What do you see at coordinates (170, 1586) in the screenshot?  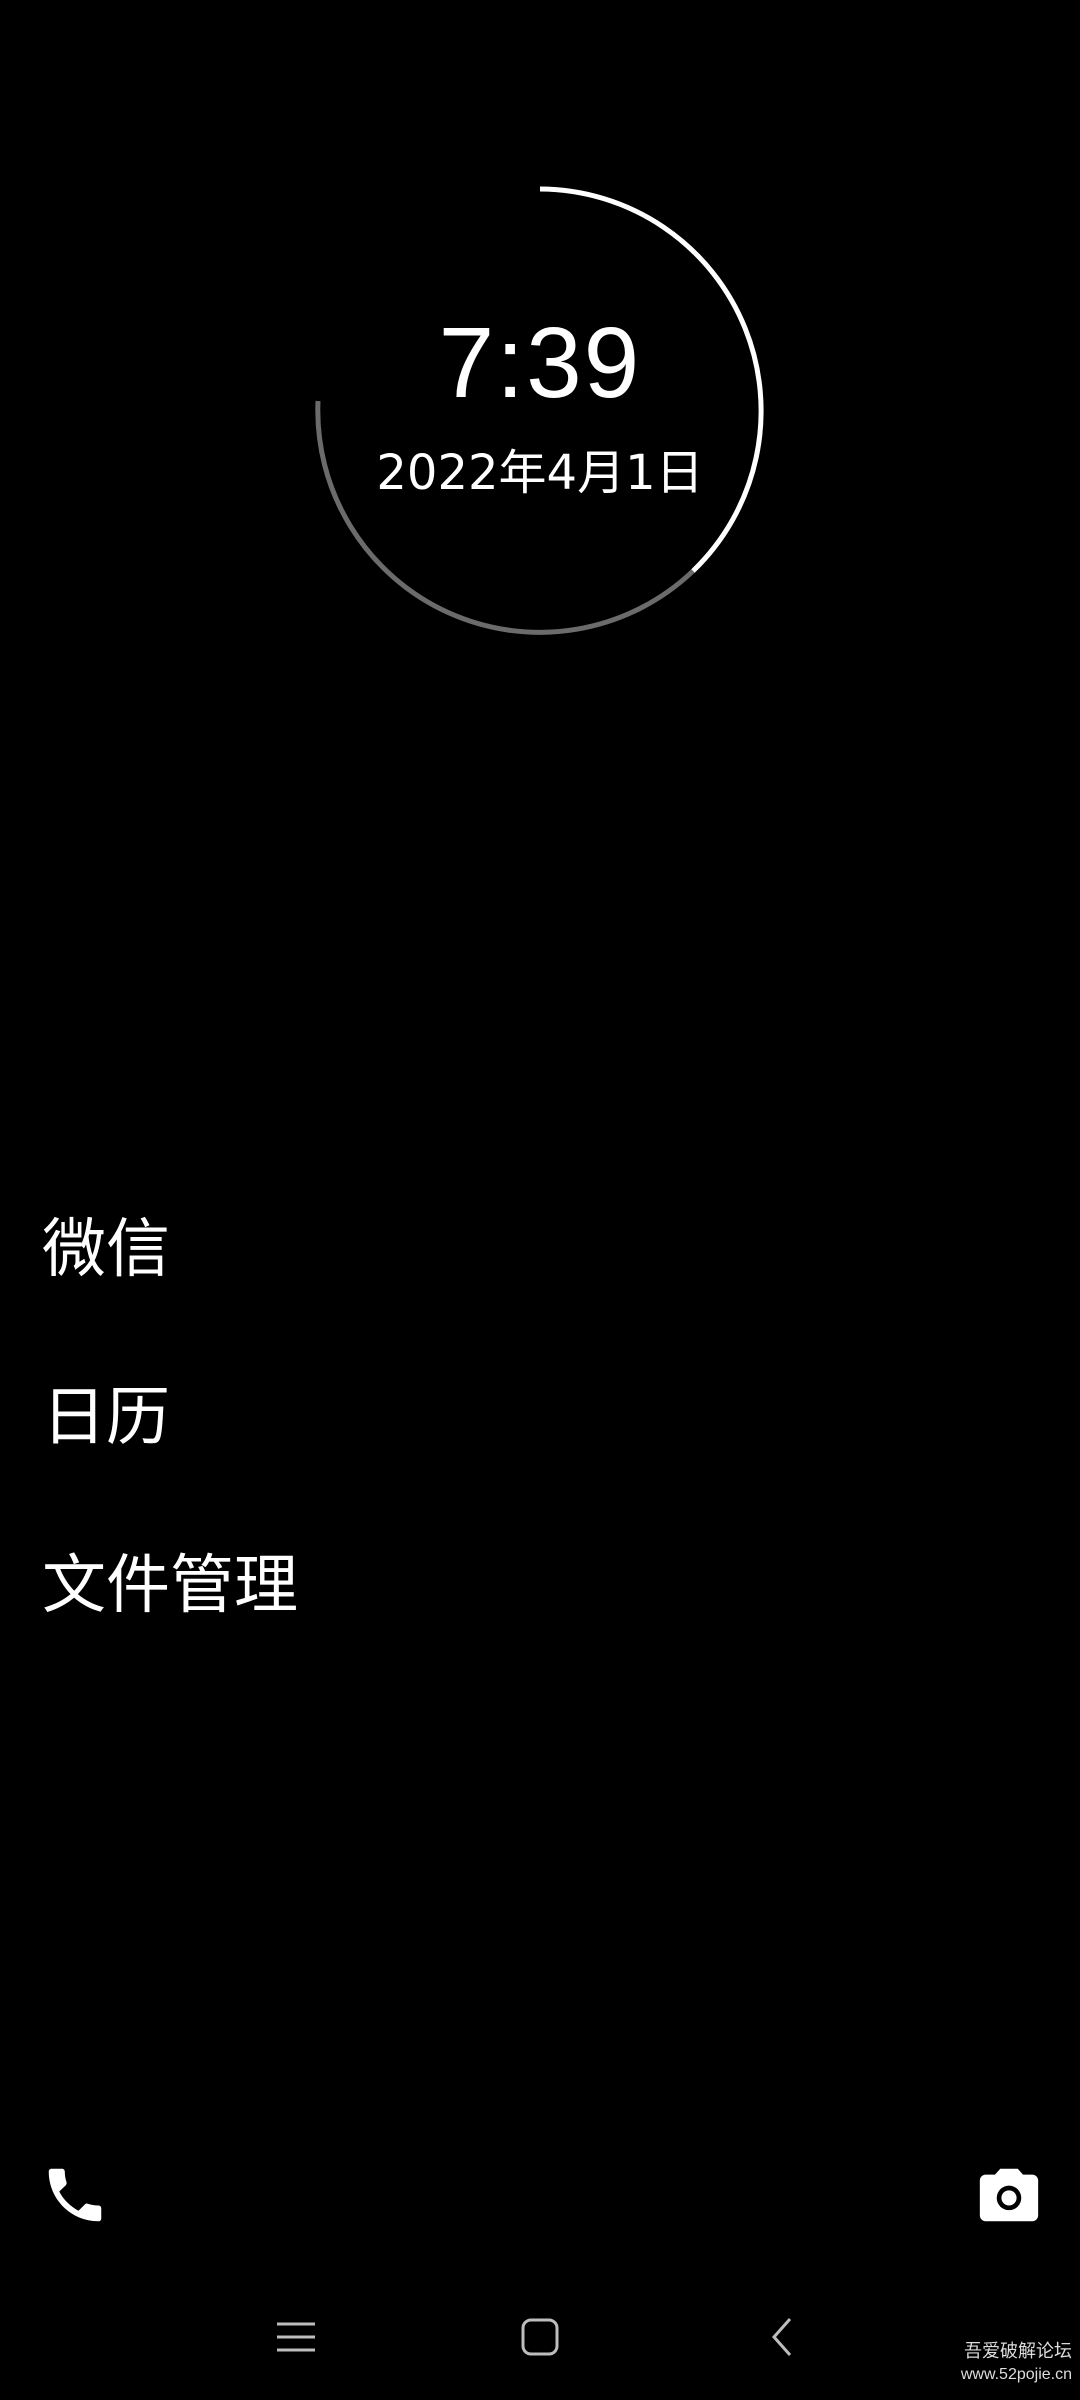 I see `app-item-file-manager: 文件管理` at bounding box center [170, 1586].